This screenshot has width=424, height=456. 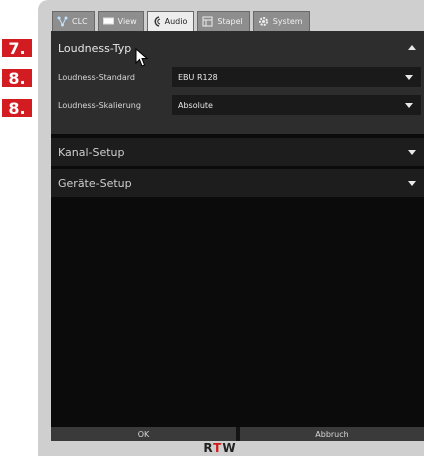 What do you see at coordinates (195, 105) in the screenshot?
I see `select-value: Absolute` at bounding box center [195, 105].